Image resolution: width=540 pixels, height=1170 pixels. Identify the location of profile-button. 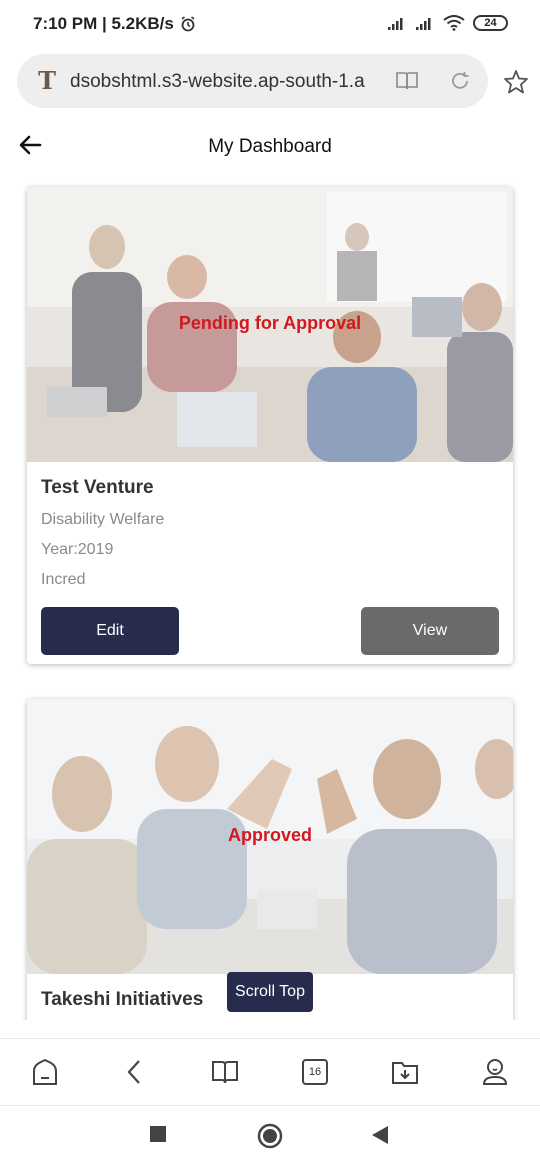
(495, 1072).